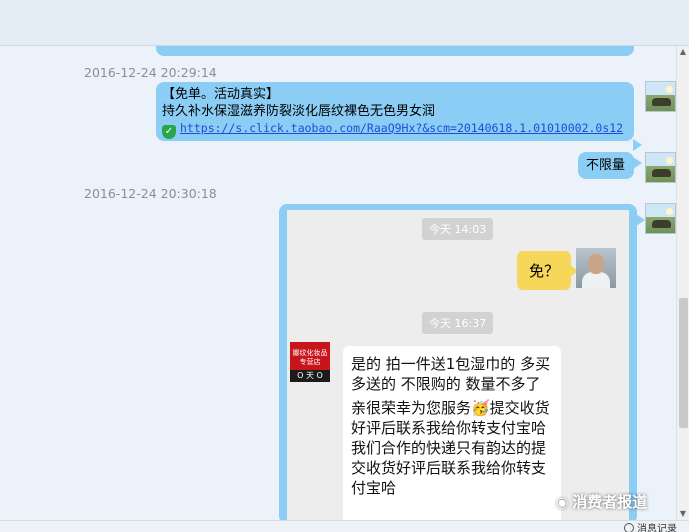 The width and height of the screenshot is (689, 532). What do you see at coordinates (596, 268) in the screenshot?
I see `user-photo` at bounding box center [596, 268].